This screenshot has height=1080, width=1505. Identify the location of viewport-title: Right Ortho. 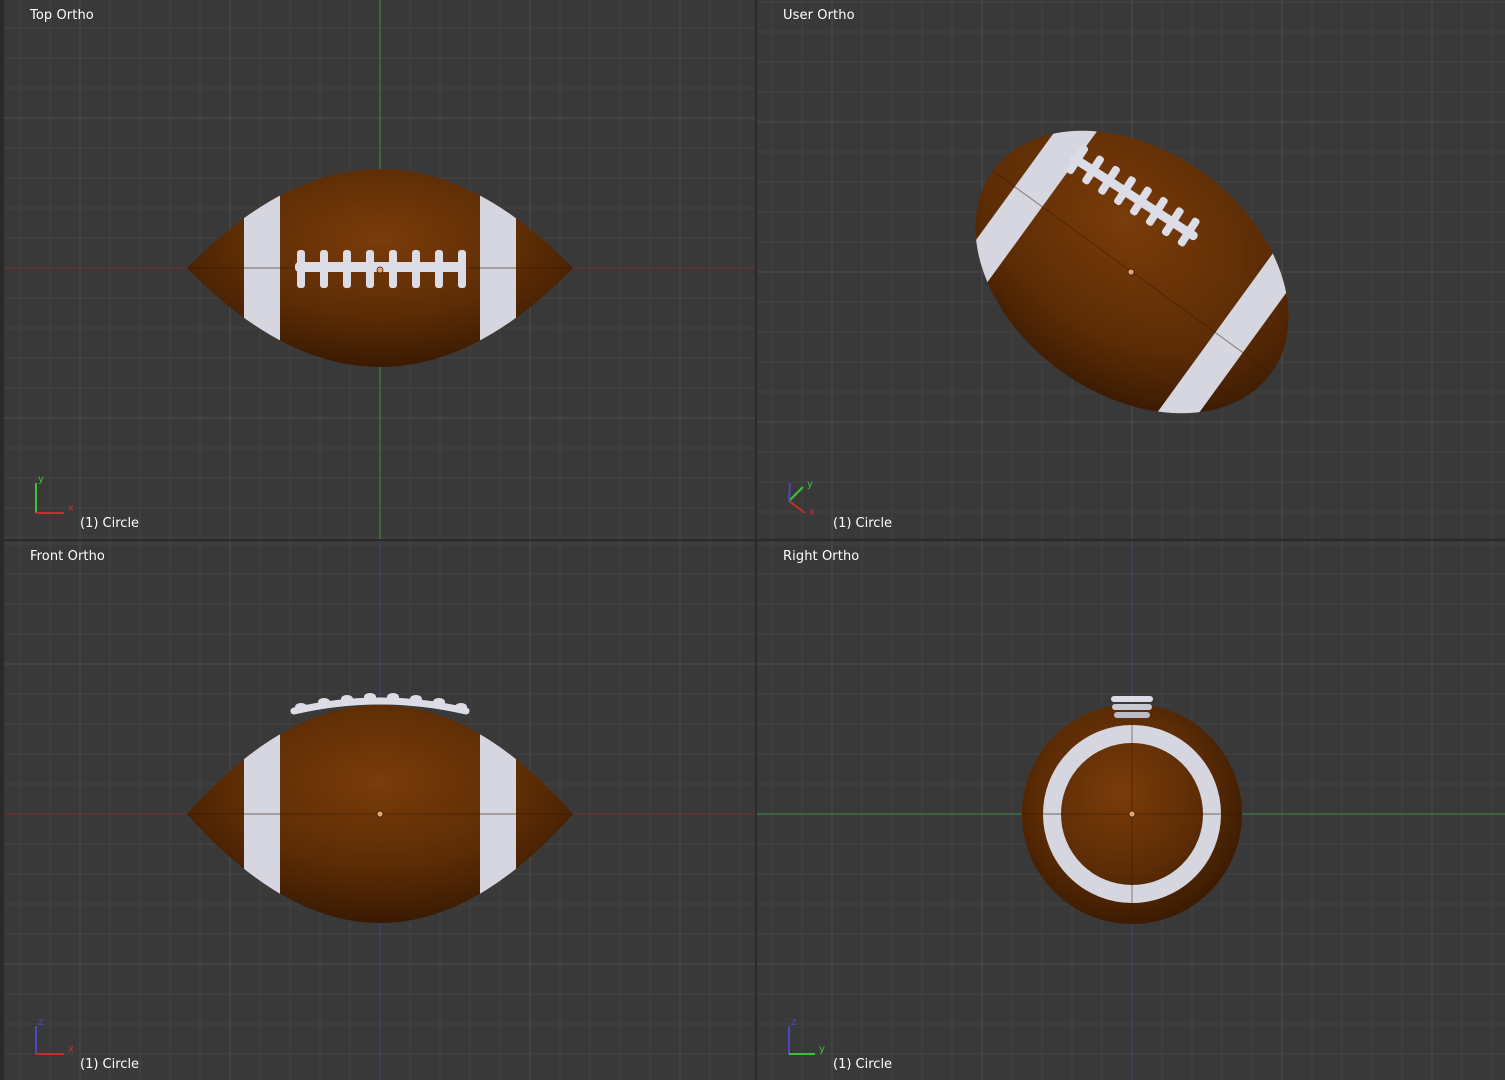
(821, 556).